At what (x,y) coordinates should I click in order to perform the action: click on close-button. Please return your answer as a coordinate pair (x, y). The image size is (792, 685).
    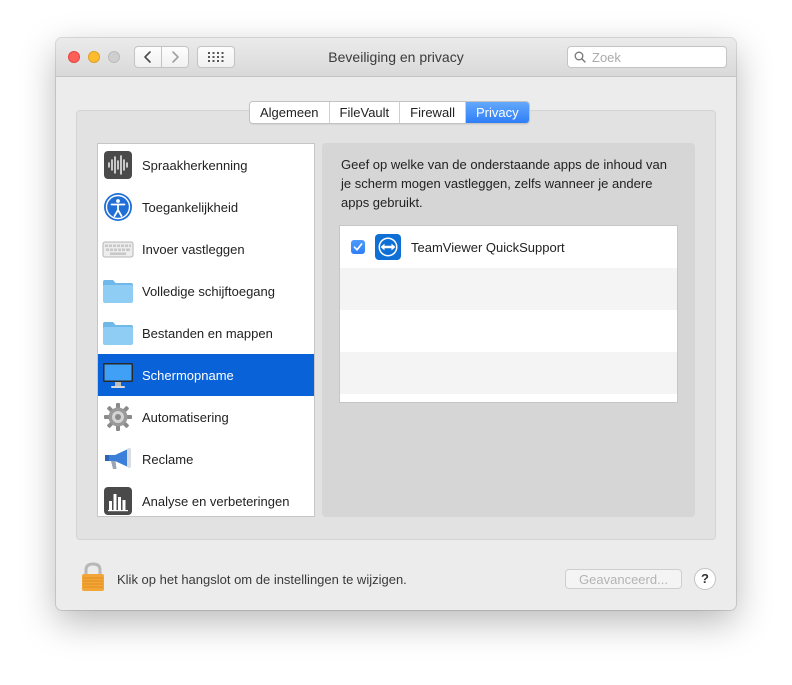
    Looking at the image, I should click on (74, 57).